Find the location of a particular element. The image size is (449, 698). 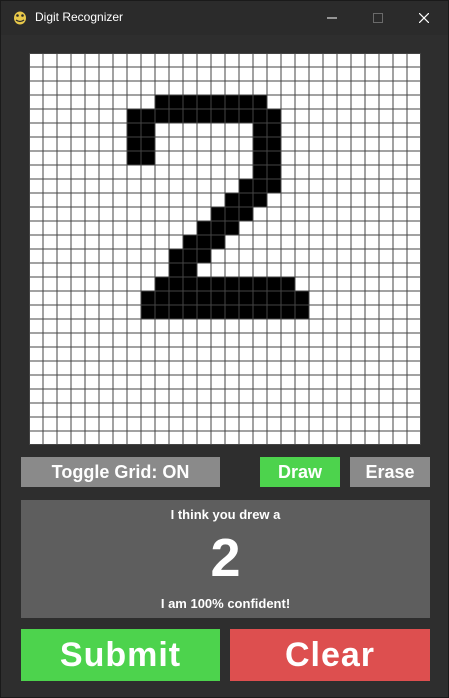

toggle-grid-button: Toggle Grid: ON is located at coordinates (120, 472).